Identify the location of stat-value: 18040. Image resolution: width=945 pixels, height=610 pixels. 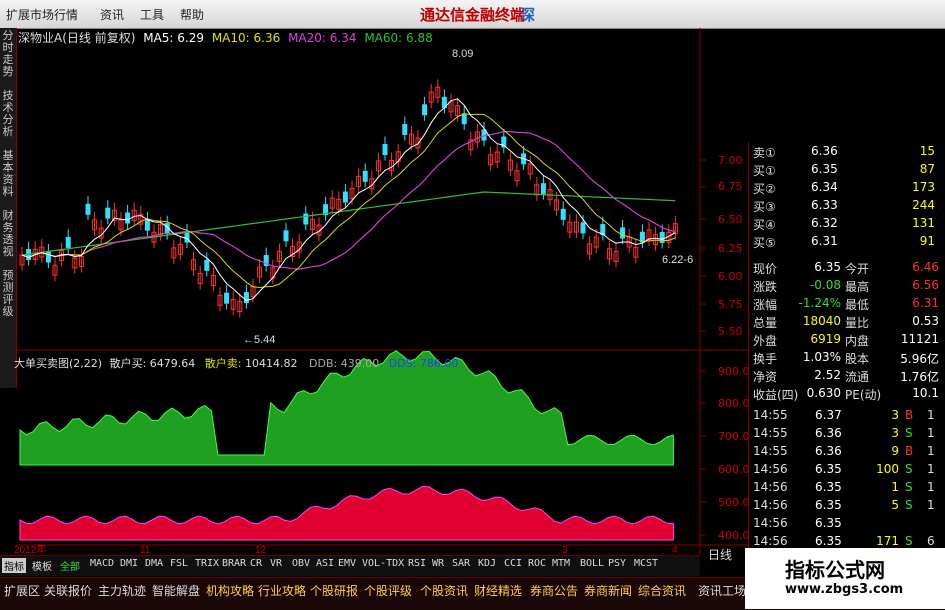
(821, 321).